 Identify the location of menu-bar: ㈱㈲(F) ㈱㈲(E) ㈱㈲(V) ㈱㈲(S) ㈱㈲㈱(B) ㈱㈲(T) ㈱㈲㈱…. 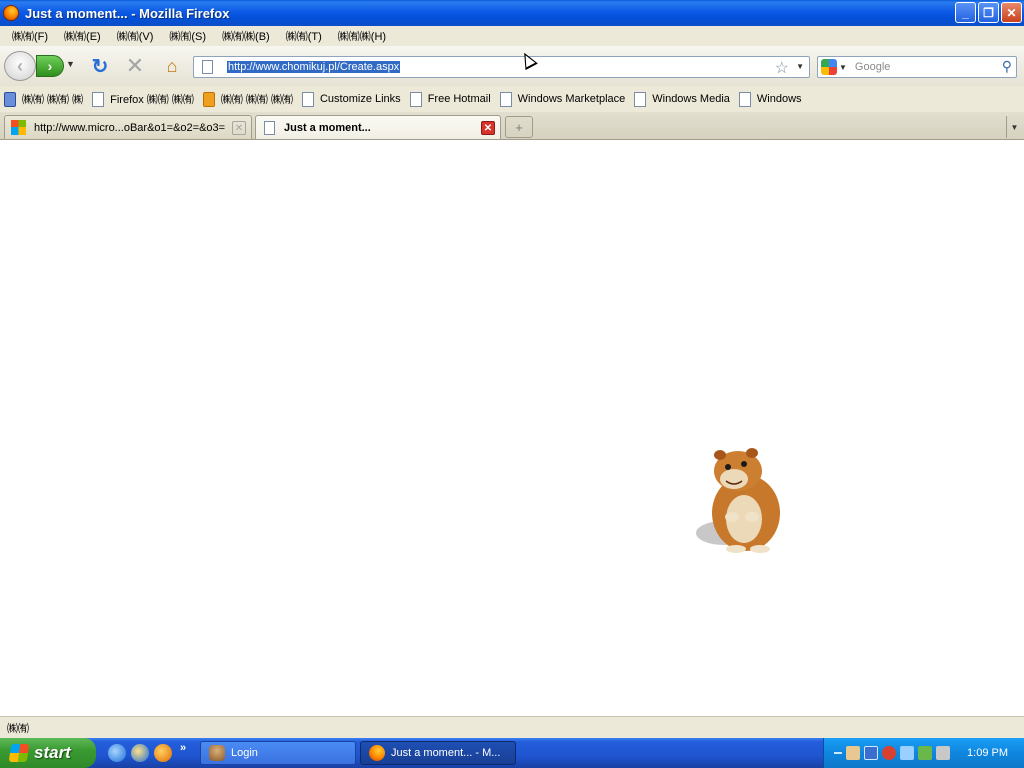
(512, 36).